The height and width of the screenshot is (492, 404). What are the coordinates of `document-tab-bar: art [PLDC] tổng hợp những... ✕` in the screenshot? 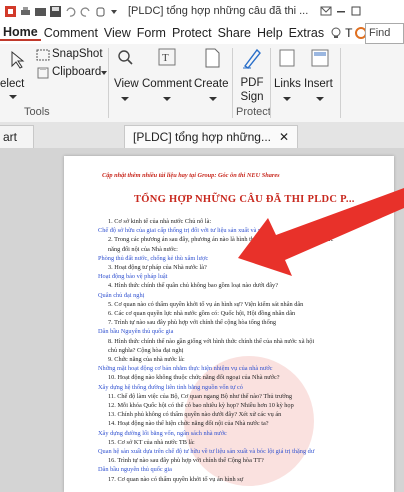 It's located at (202, 135).